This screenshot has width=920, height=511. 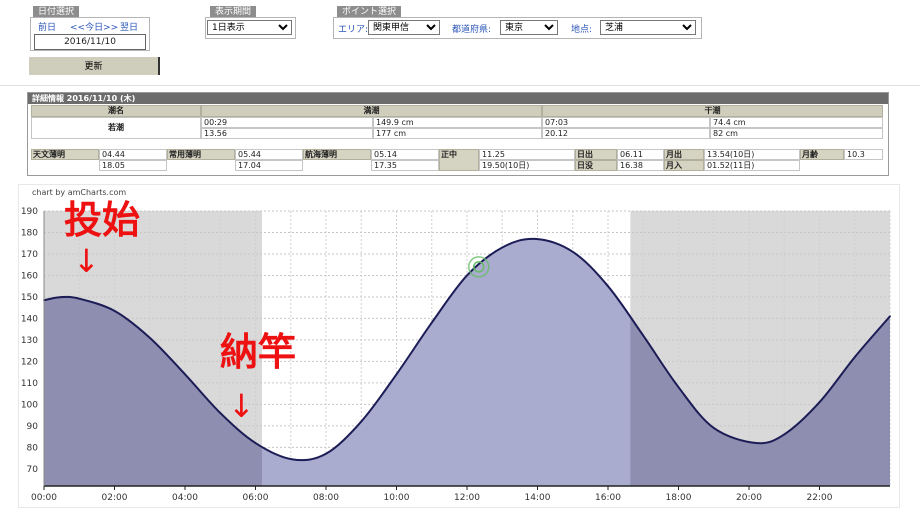 What do you see at coordinates (29, 255) in the screenshot?
I see `y-tick-label: 170` at bounding box center [29, 255].